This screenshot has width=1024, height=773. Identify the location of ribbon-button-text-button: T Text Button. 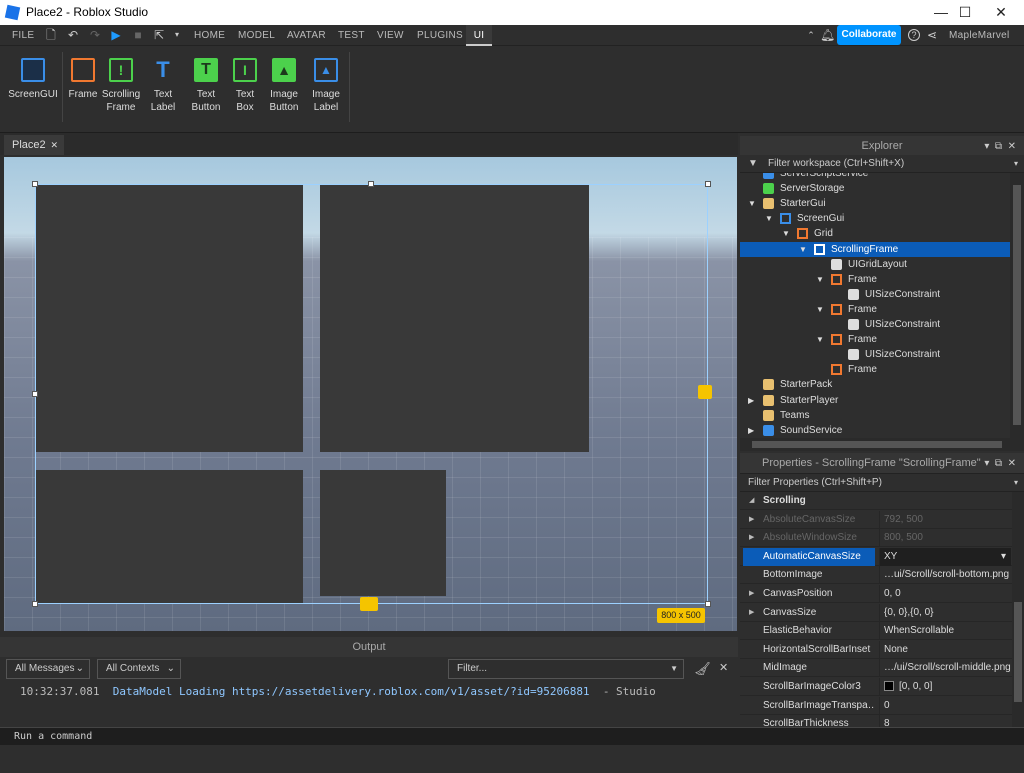
(206, 84).